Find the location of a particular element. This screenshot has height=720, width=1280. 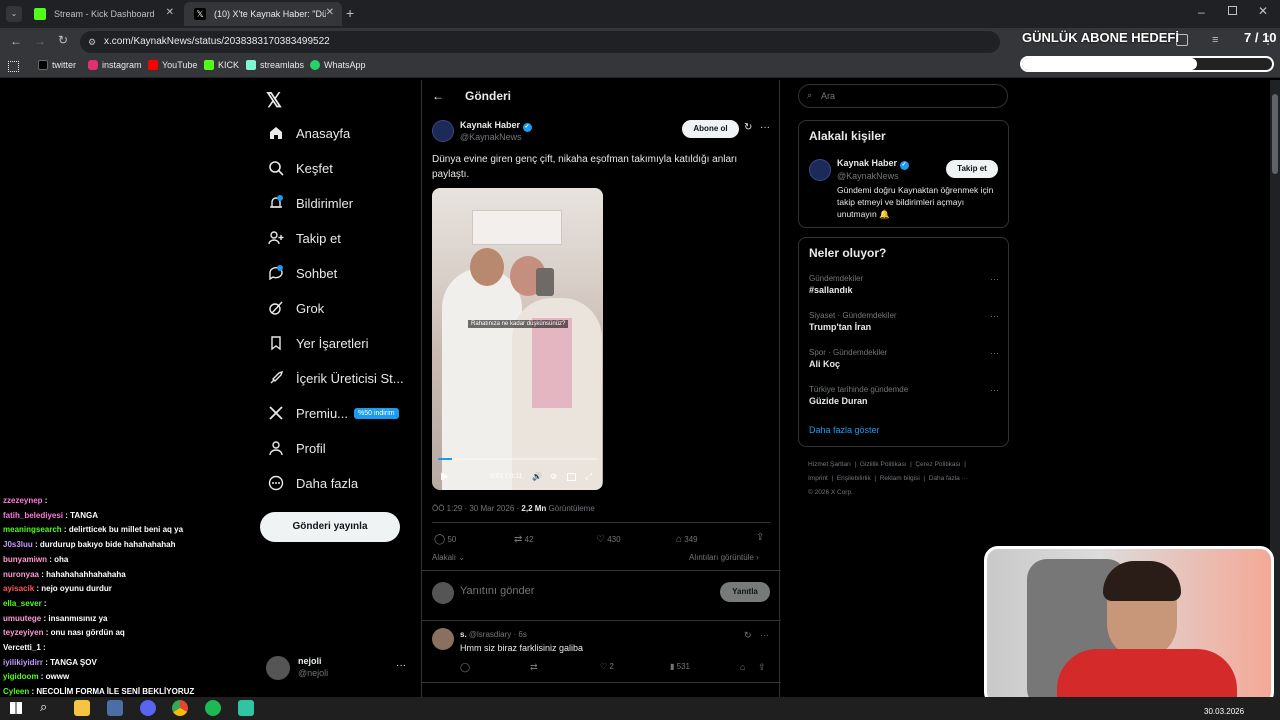

footer-link: Imprint is located at coordinates (818, 478).